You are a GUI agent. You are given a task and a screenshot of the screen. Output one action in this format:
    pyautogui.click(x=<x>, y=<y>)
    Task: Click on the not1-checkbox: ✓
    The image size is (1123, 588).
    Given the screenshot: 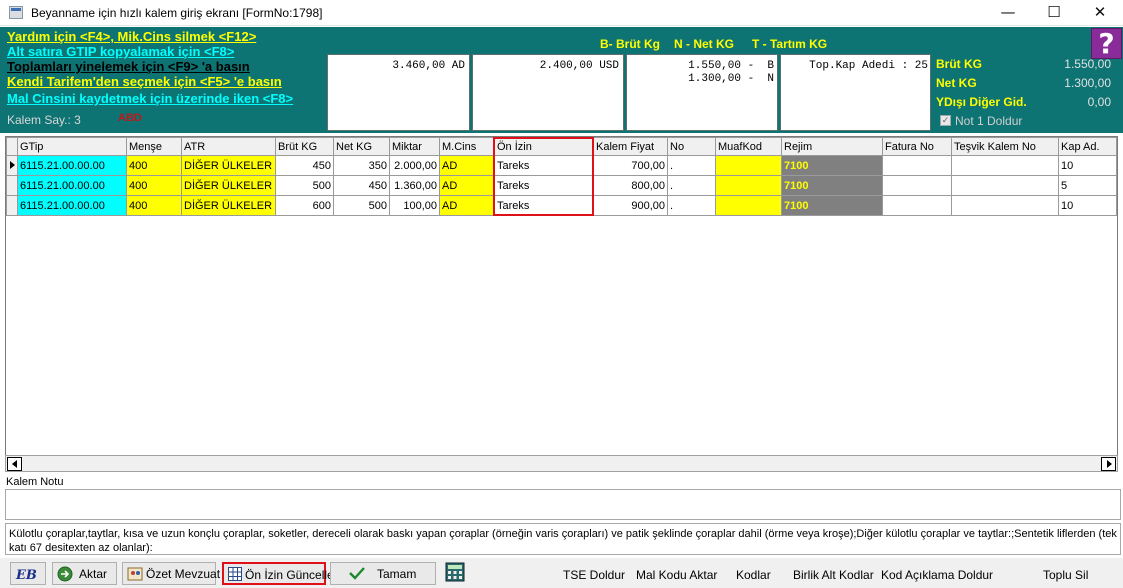 What is the action you would take?
    pyautogui.click(x=945, y=120)
    